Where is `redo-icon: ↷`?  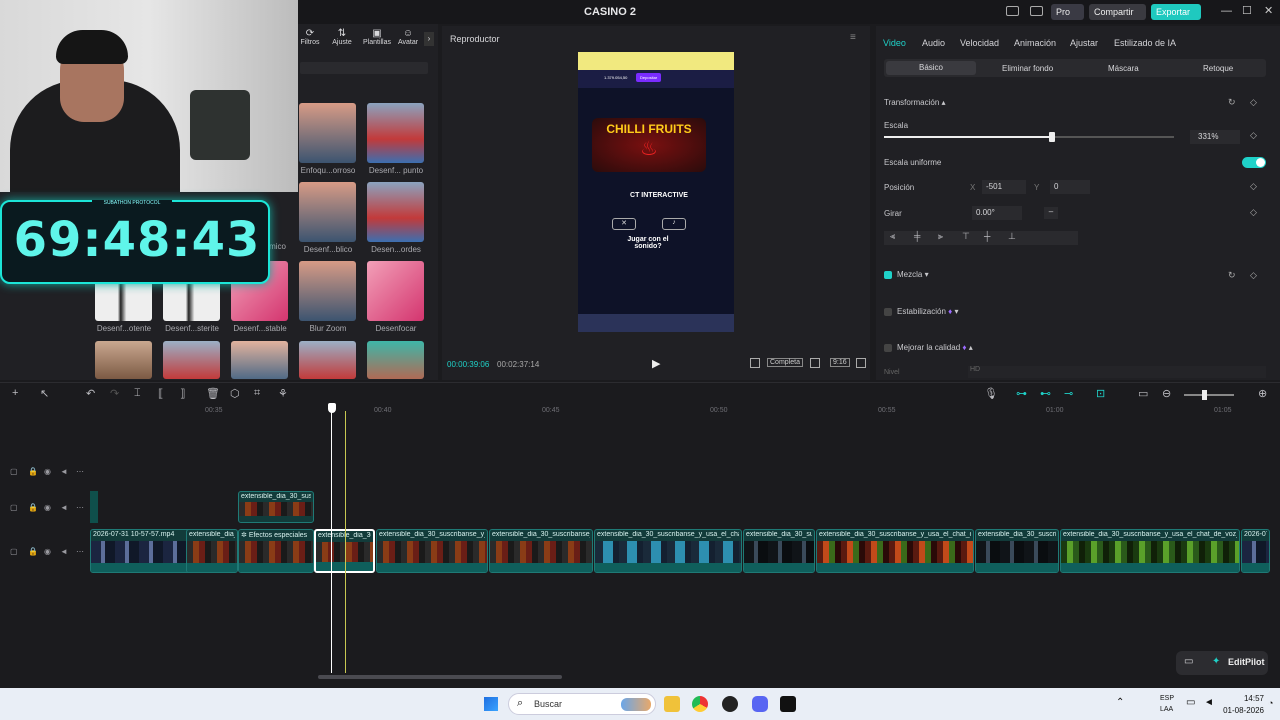 redo-icon: ↷ is located at coordinates (114, 393).